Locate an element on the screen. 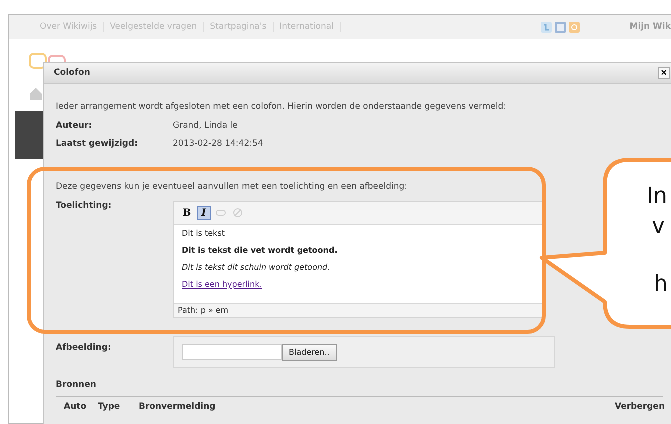 The image size is (671, 424). field-label: Auteur: is located at coordinates (75, 126).